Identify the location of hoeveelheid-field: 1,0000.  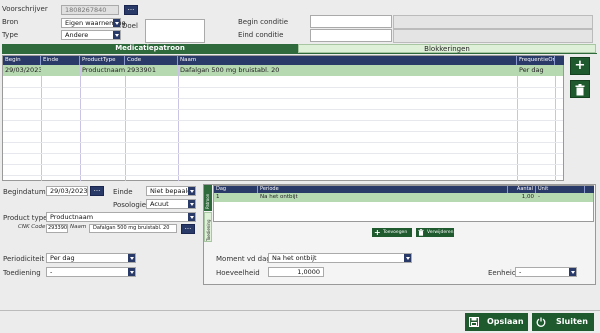
(296, 272).